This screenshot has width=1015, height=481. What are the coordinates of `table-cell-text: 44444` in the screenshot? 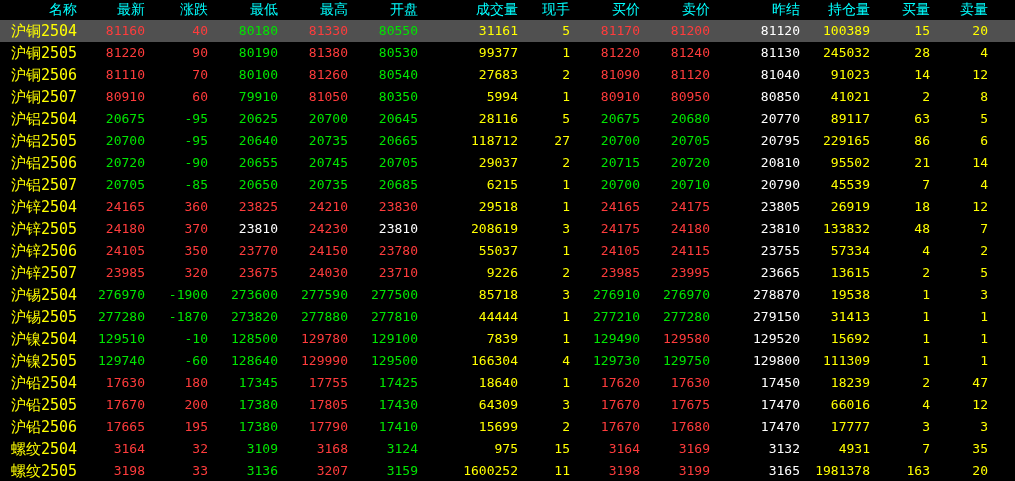 It's located at (498, 317).